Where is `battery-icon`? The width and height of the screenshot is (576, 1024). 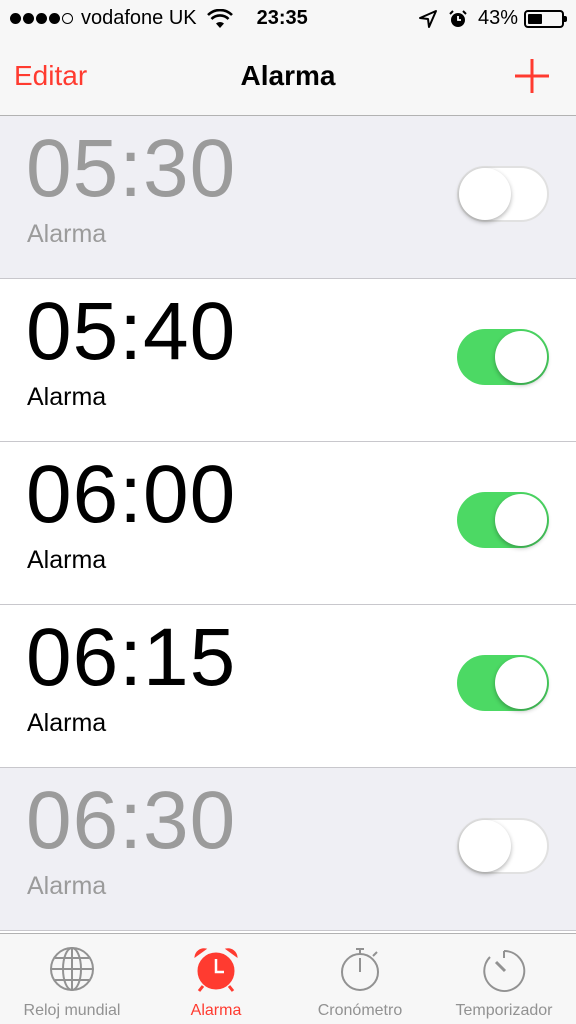
battery-icon is located at coordinates (545, 18).